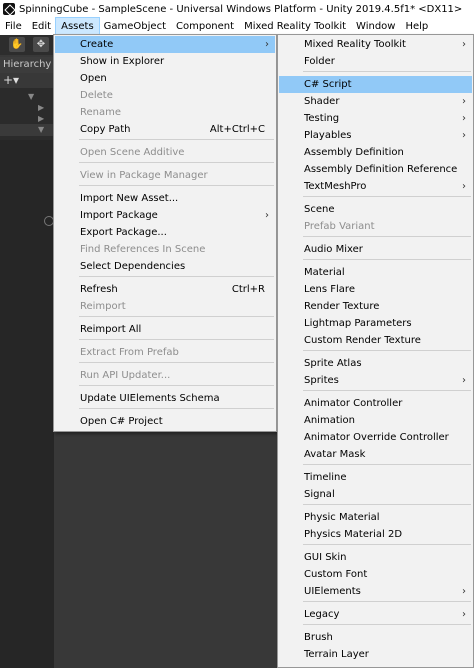  Describe the element at coordinates (11, 80) in the screenshot. I see `hierarchy-add-button: +▾` at that location.